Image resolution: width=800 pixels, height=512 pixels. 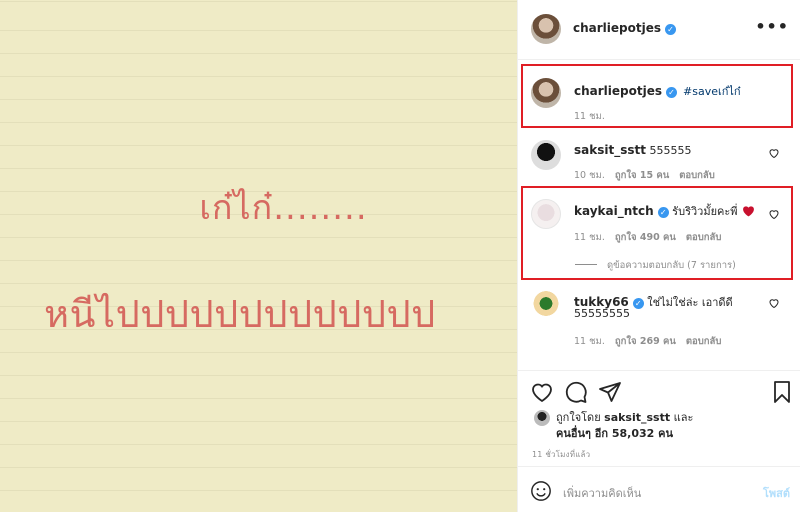 I want to click on caption-time: 11 ชม., so click(x=589, y=116).